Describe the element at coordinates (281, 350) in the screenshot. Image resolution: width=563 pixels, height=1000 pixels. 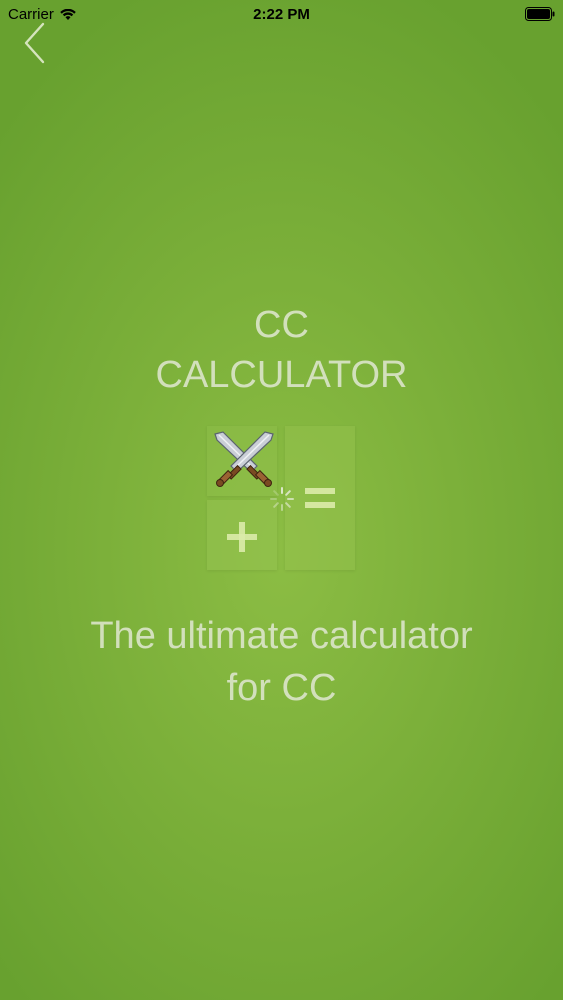
I see `app-title: CC CALCULATOR` at that location.